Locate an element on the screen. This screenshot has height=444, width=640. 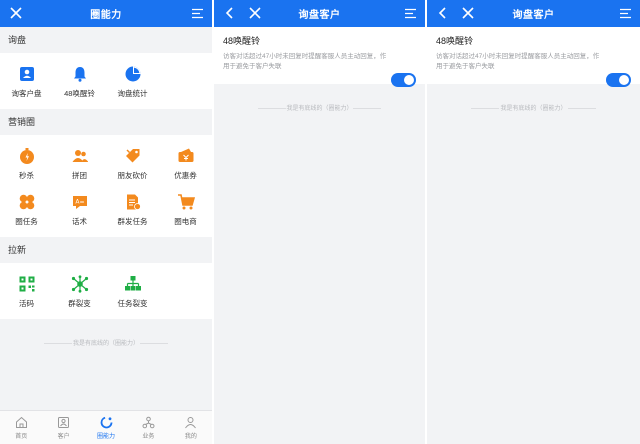
tab-business: 业务 is located at coordinates (148, 427).